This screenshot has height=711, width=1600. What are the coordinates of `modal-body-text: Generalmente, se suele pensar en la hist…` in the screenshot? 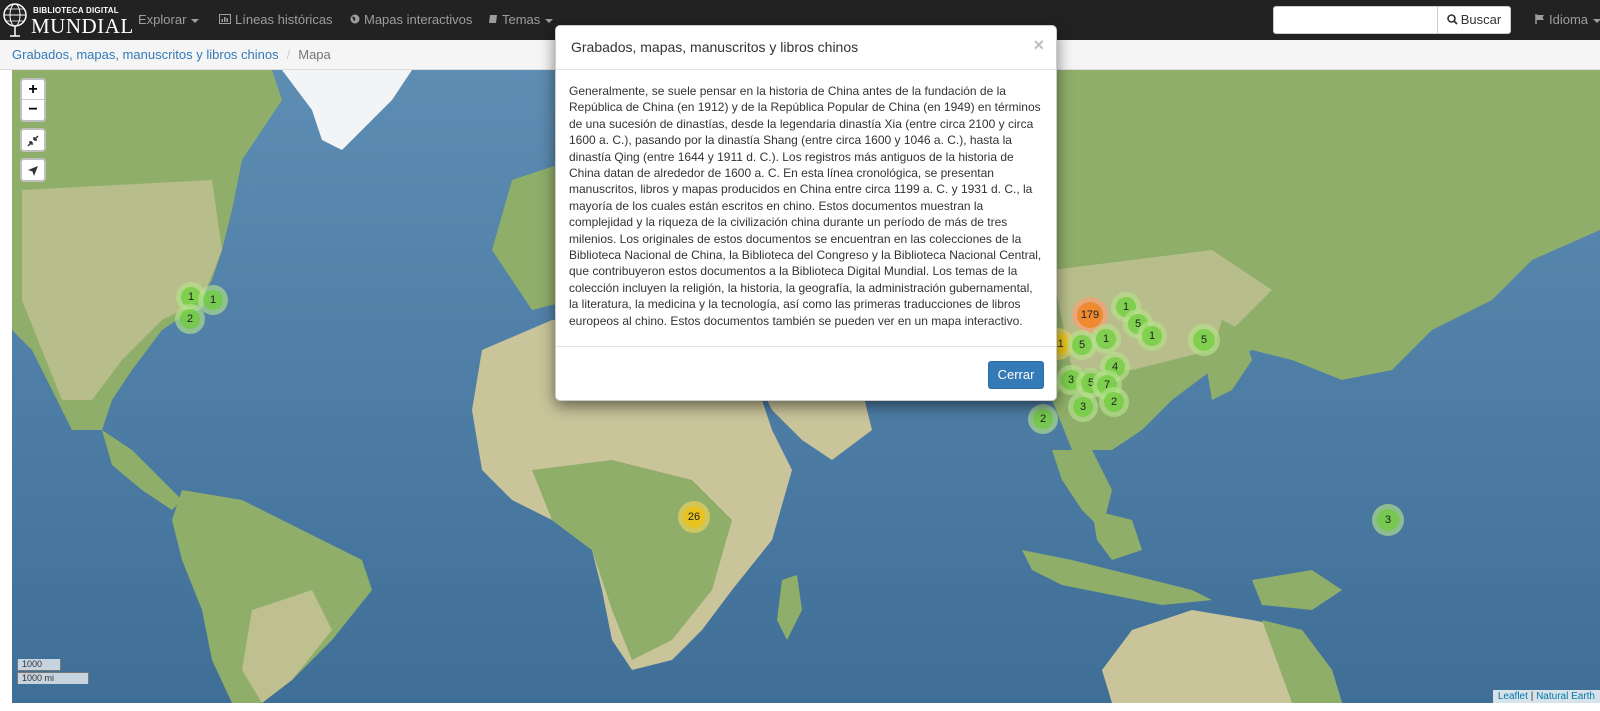 It's located at (805, 206).